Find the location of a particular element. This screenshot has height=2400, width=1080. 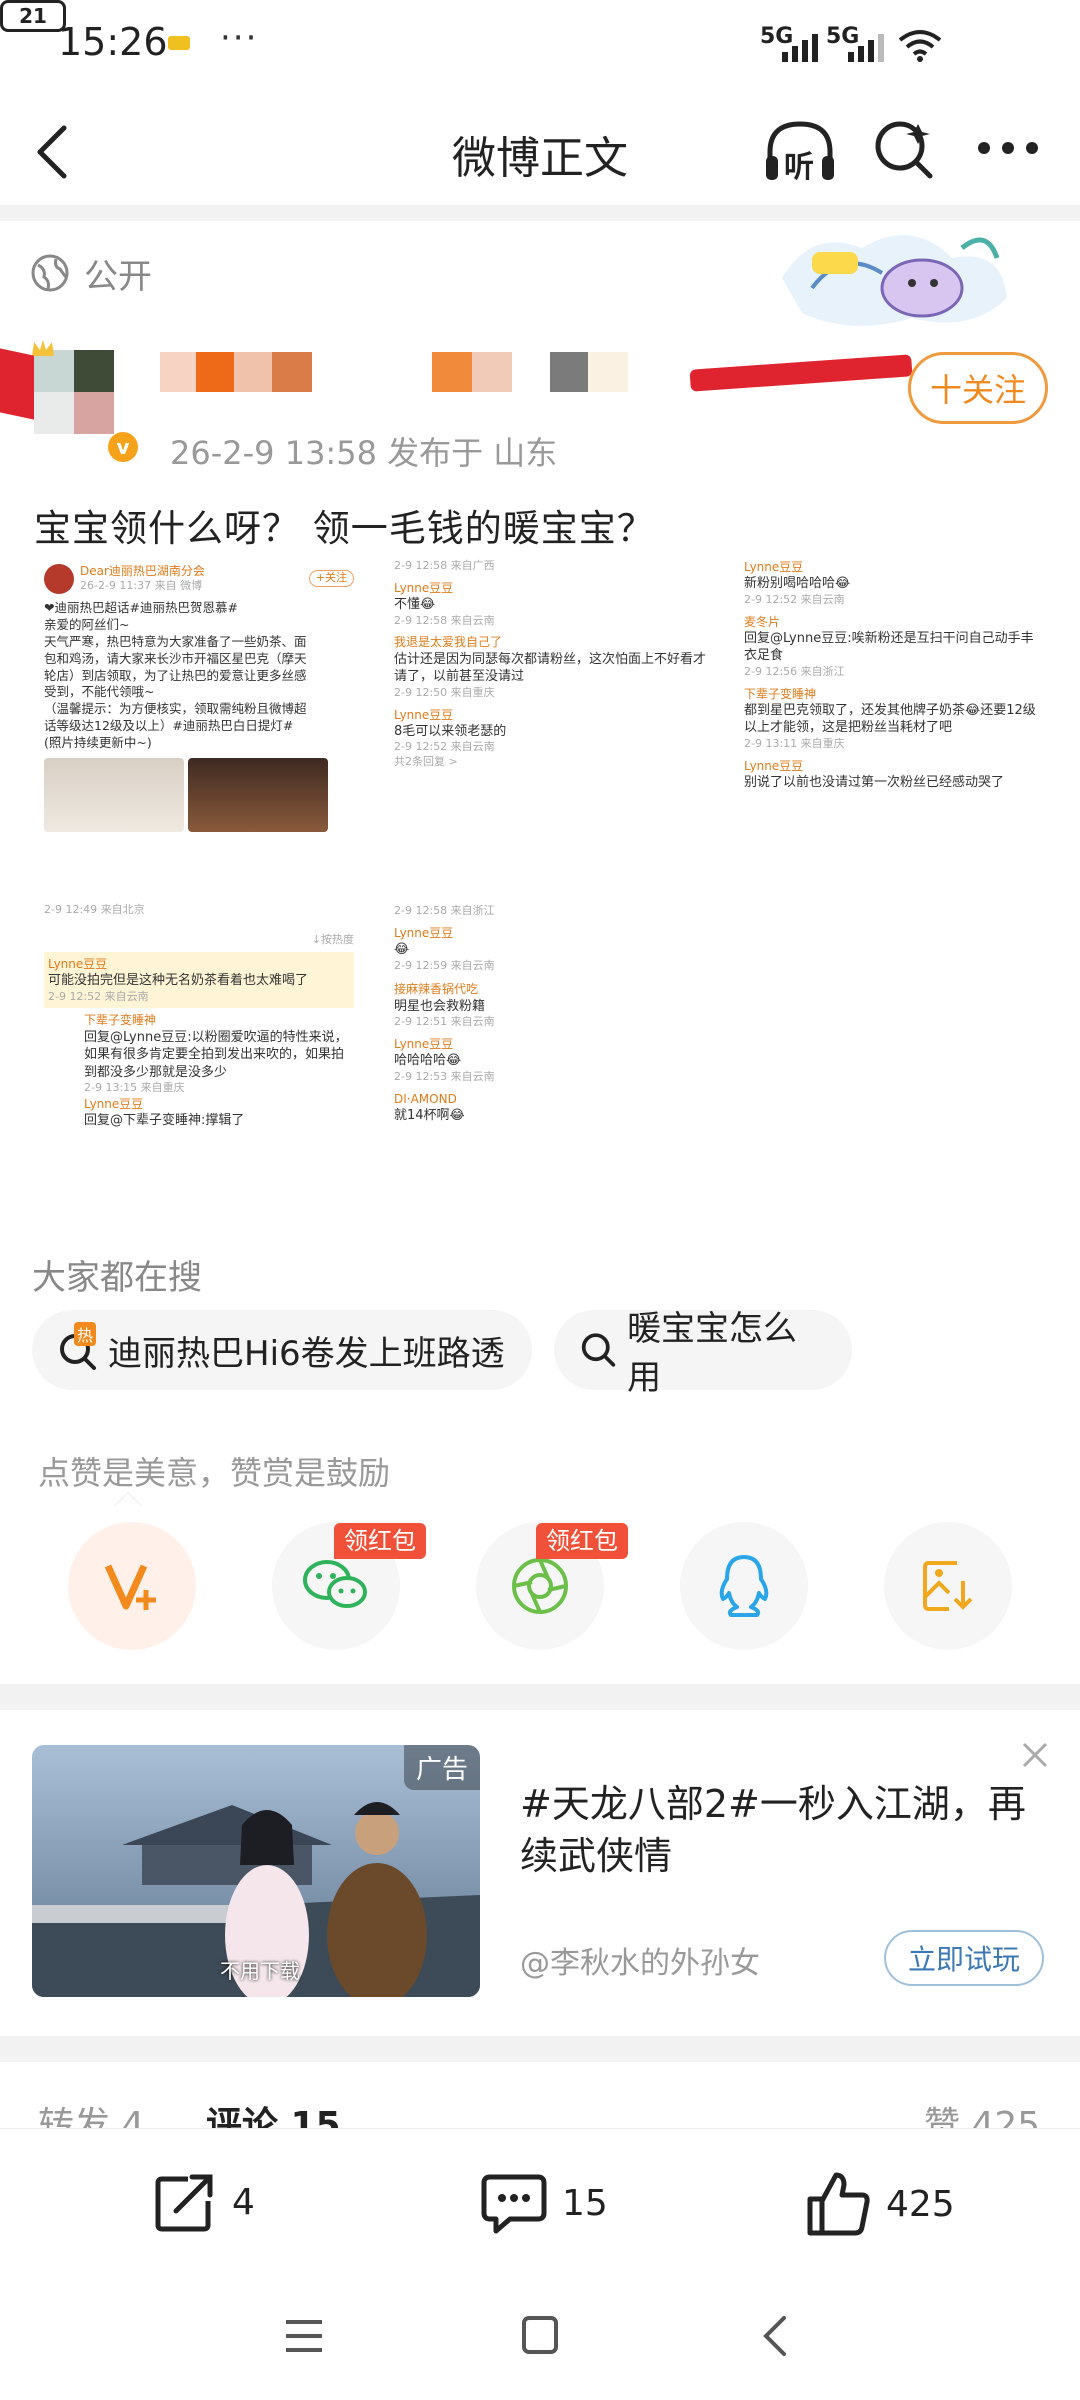

comment-count: 15 is located at coordinates (585, 2203).